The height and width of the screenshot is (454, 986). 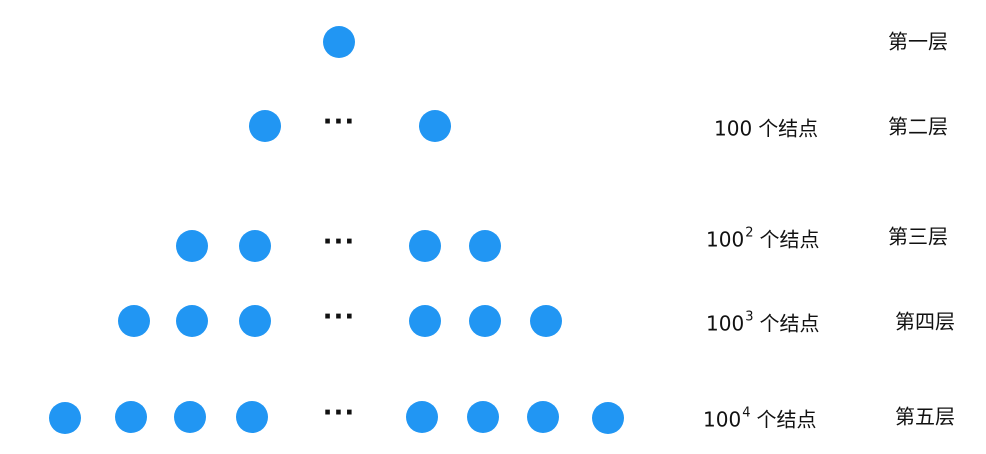 What do you see at coordinates (749, 317) in the screenshot?
I see `count-exponent: 3` at bounding box center [749, 317].